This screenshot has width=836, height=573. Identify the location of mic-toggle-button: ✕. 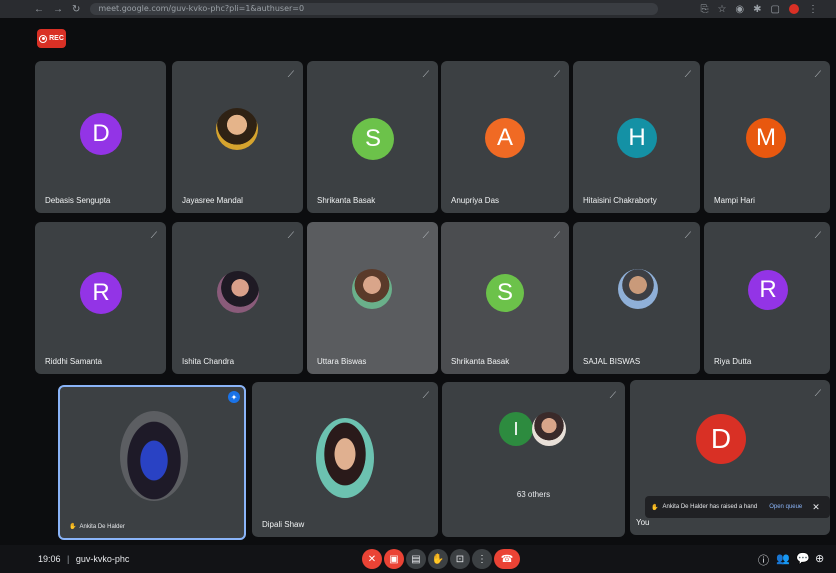
(372, 559).